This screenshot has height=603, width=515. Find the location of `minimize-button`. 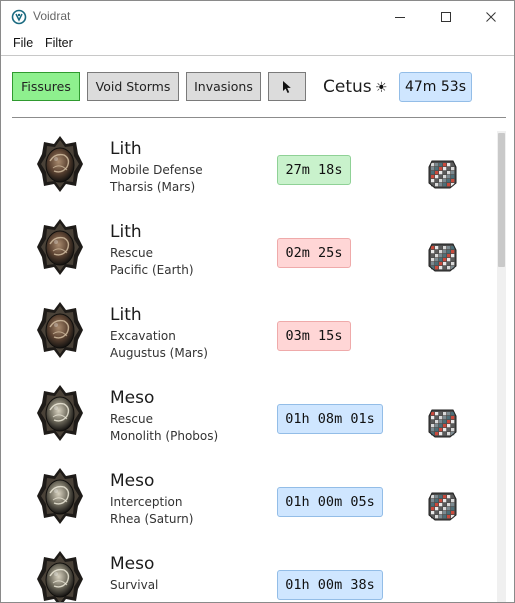

minimize-button is located at coordinates (400, 17).